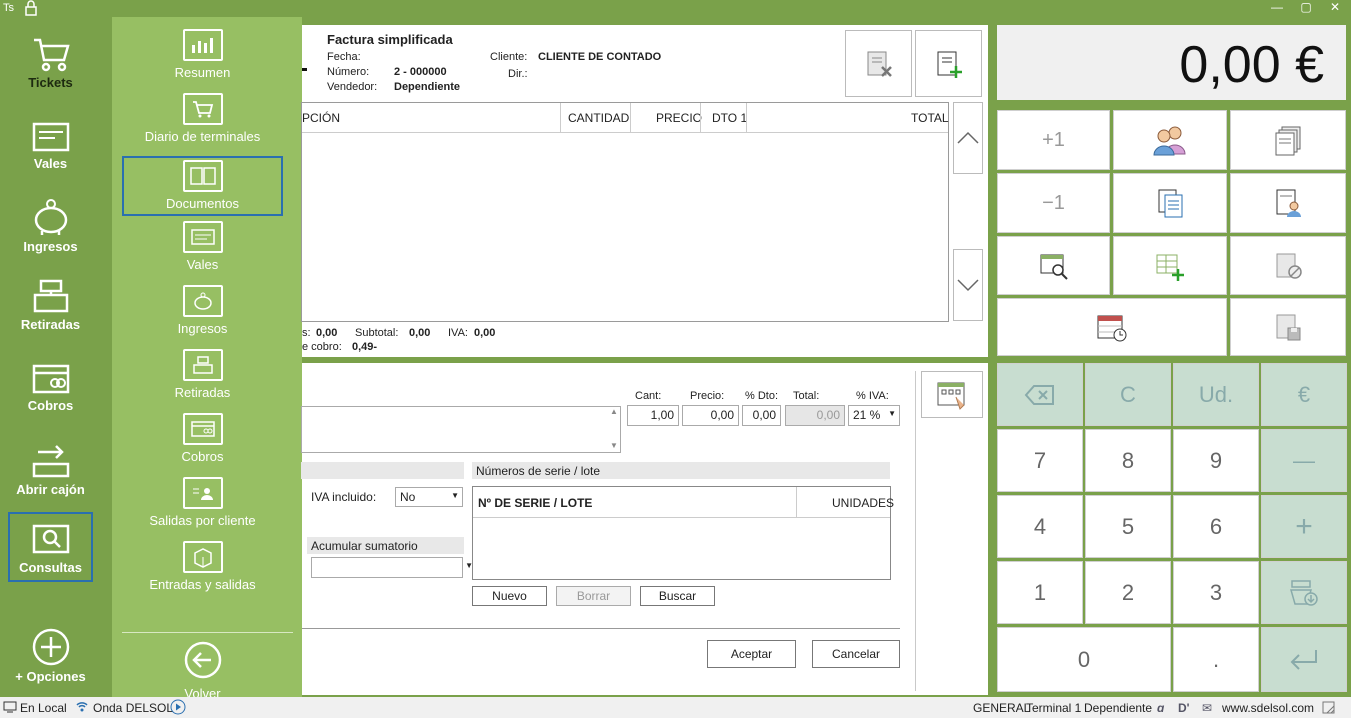 The width and height of the screenshot is (1351, 718). I want to click on key-0: 0, so click(1084, 659).